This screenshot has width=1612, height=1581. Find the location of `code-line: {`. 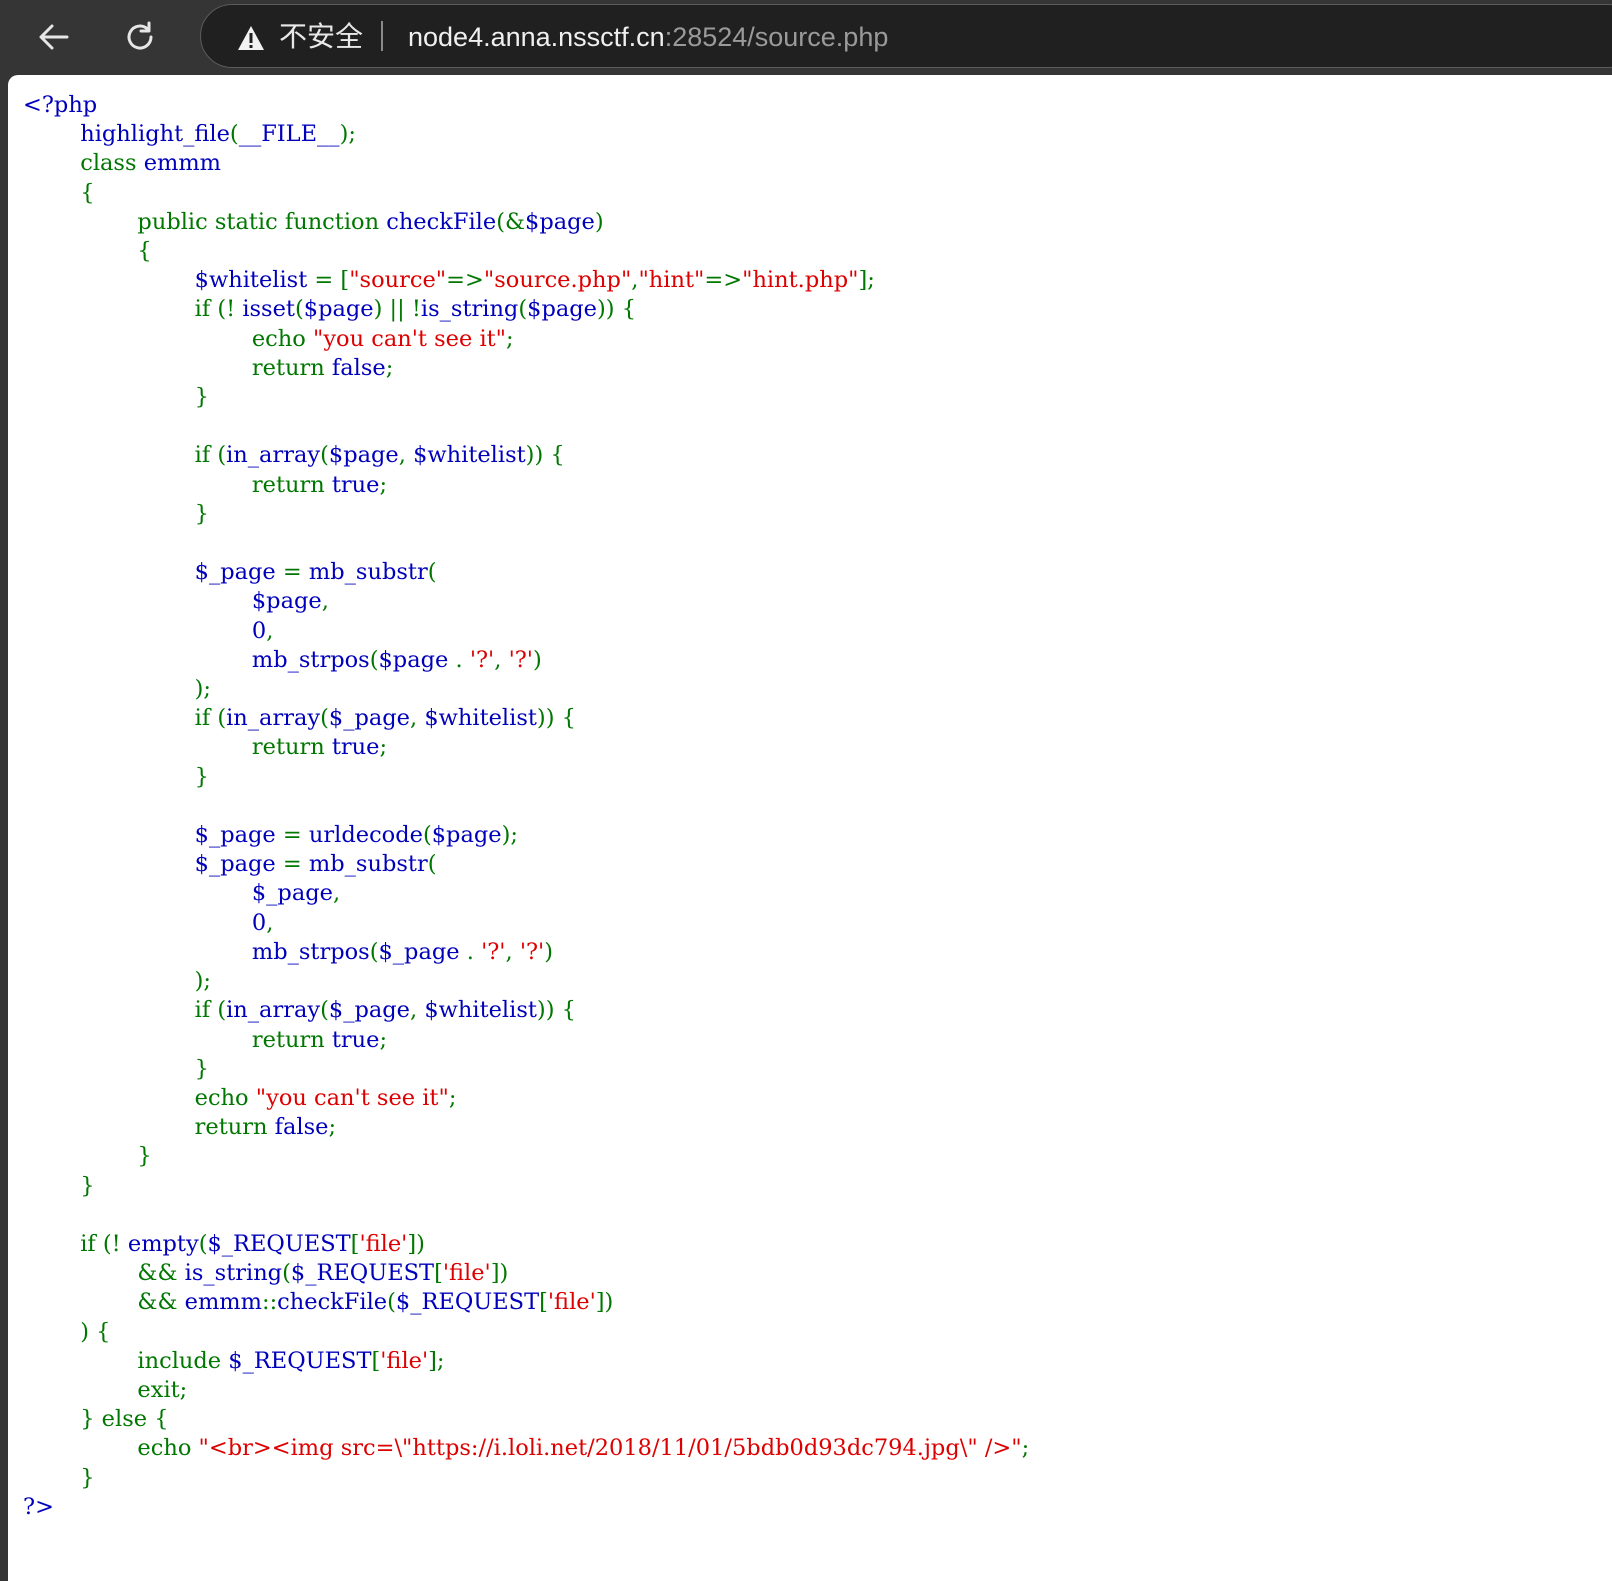

code-line: { is located at coordinates (59, 192).